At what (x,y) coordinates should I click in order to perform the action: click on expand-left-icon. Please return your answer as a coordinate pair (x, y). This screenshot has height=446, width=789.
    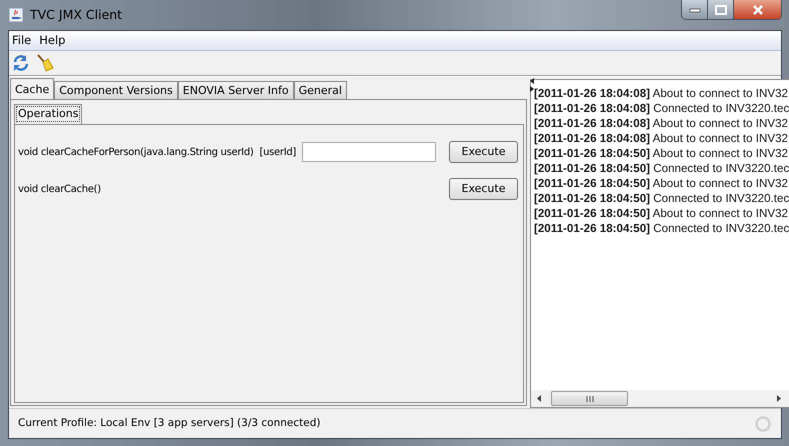
    Looking at the image, I should click on (532, 81).